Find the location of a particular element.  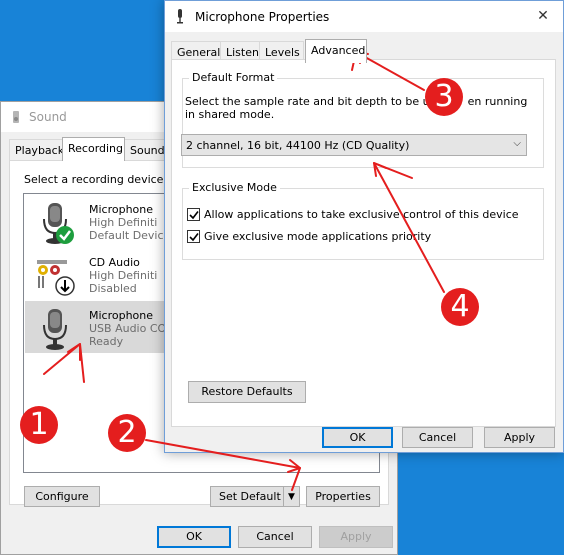

annotation-badge-1: 1 is located at coordinates (39, 425).